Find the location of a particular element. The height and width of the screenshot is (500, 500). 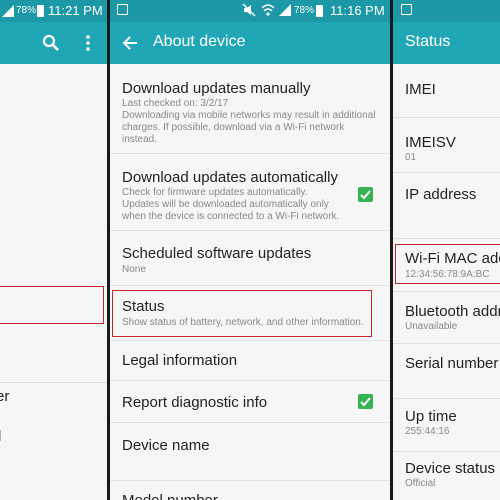

menu-item-scheduled-updates: Scheduled software updates None is located at coordinates (250, 258).